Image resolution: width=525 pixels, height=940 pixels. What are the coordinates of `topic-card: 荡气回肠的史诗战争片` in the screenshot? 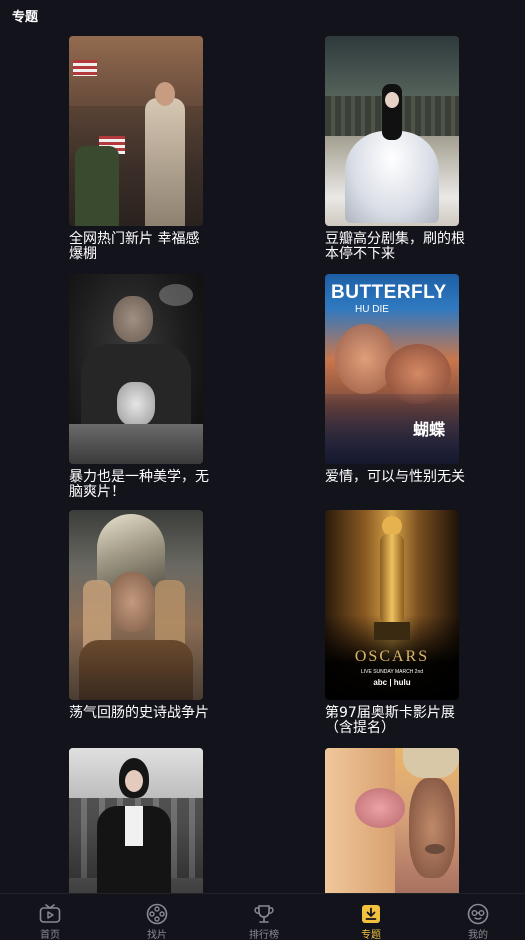 It's located at (139, 615).